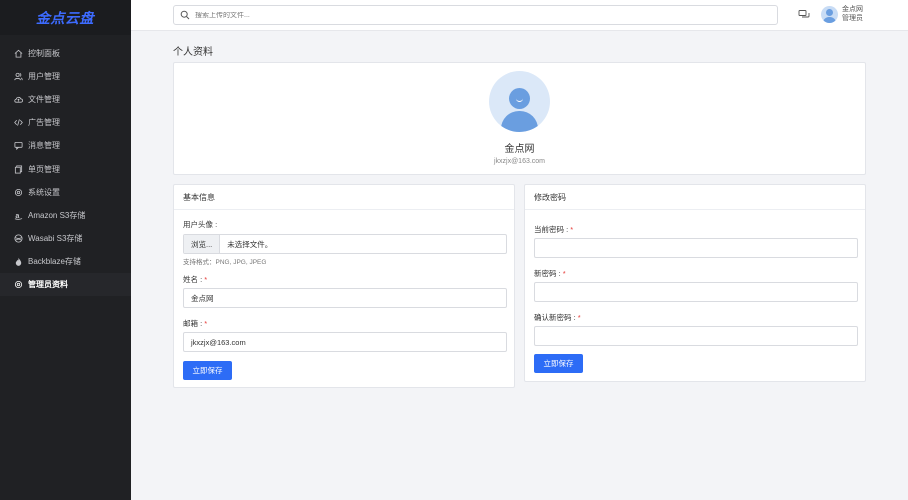  I want to click on save-password-button: 立即保存, so click(558, 363).